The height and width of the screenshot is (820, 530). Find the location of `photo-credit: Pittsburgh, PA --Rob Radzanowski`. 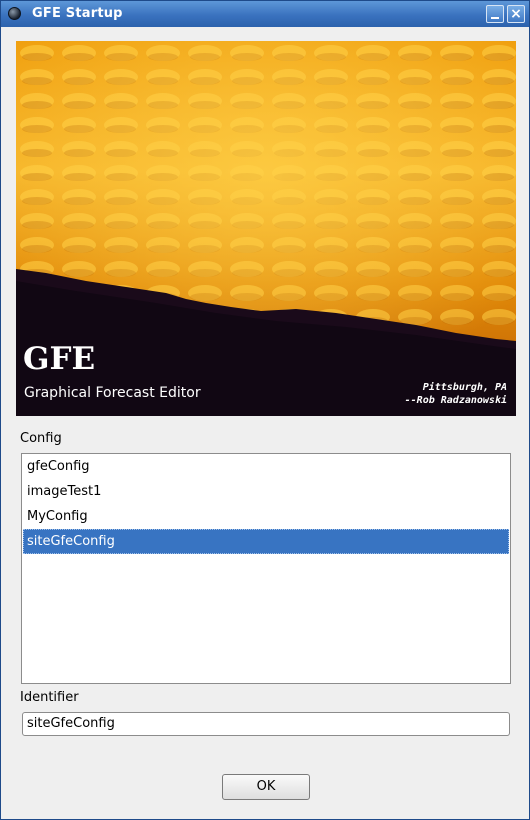

photo-credit: Pittsburgh, PA --Rob Radzanowski is located at coordinates (456, 394).